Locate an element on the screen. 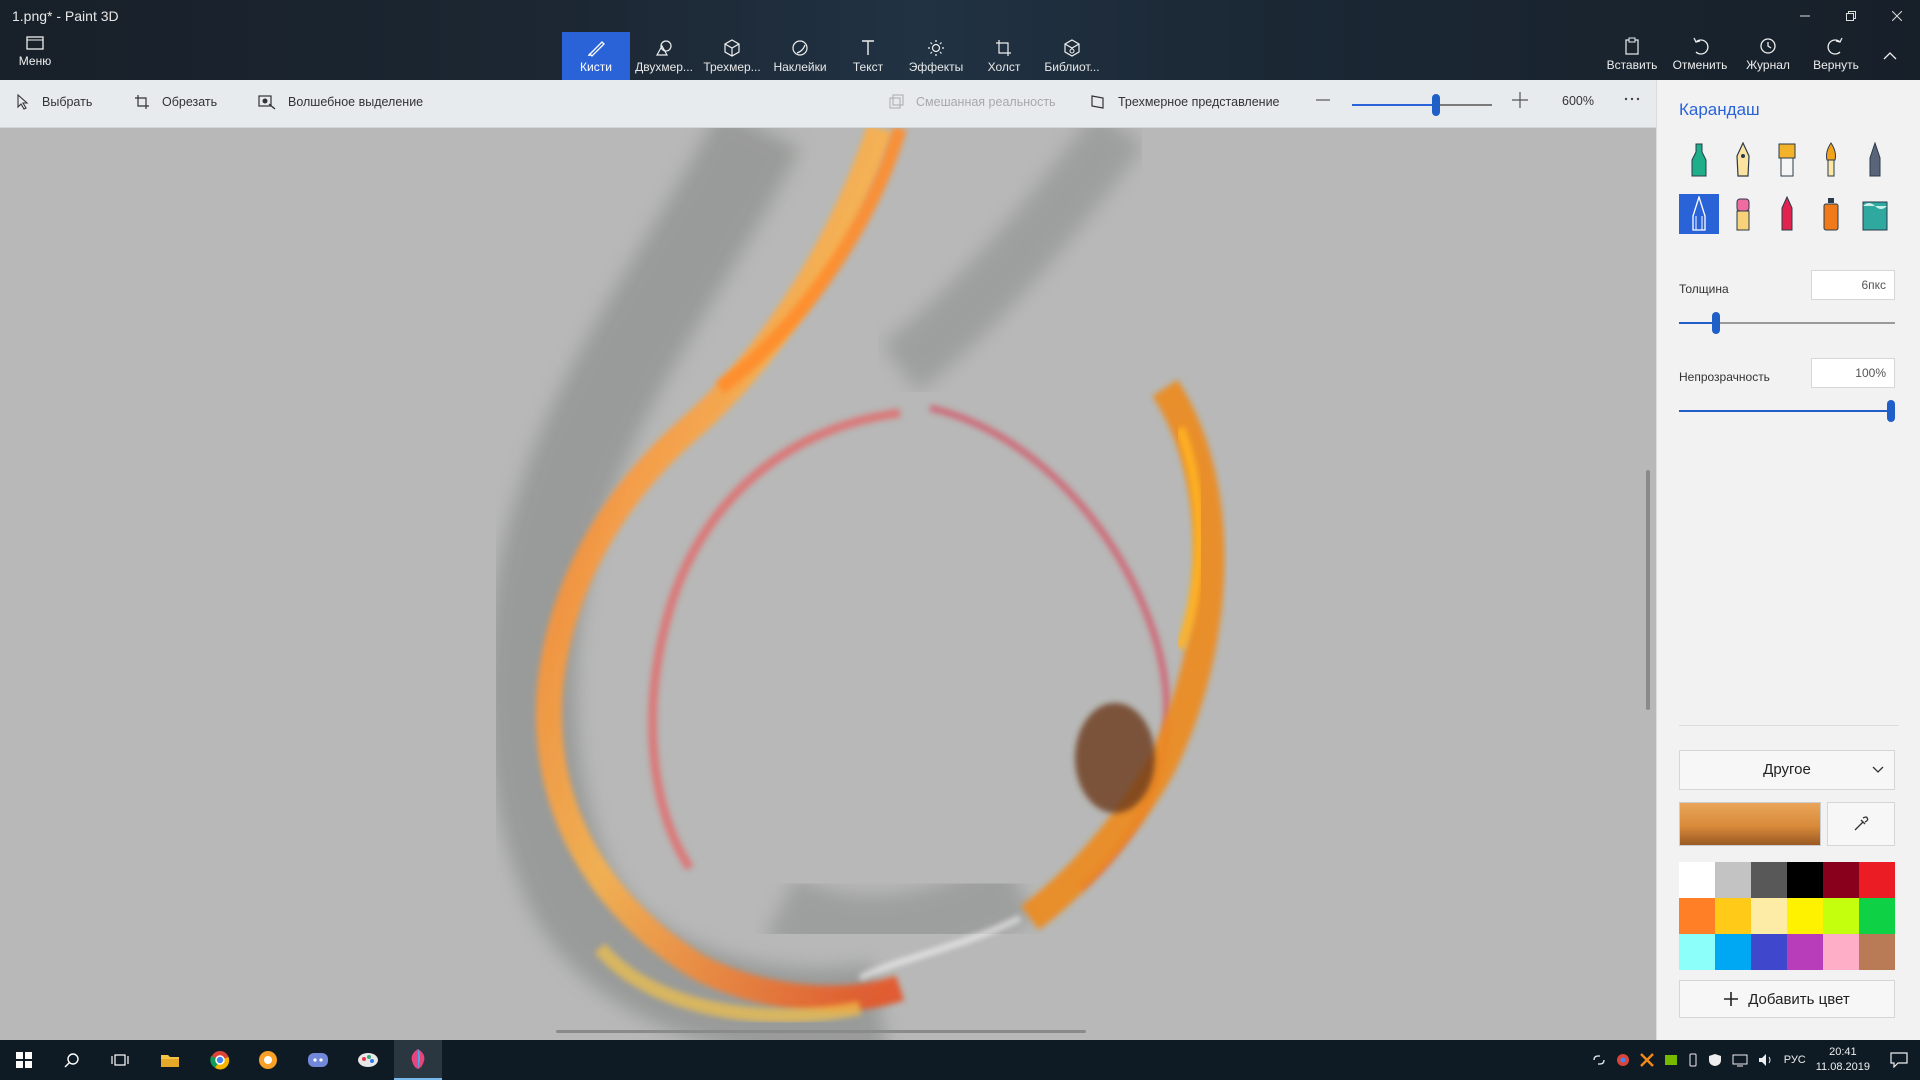  task-view-button is located at coordinates (120, 1060).